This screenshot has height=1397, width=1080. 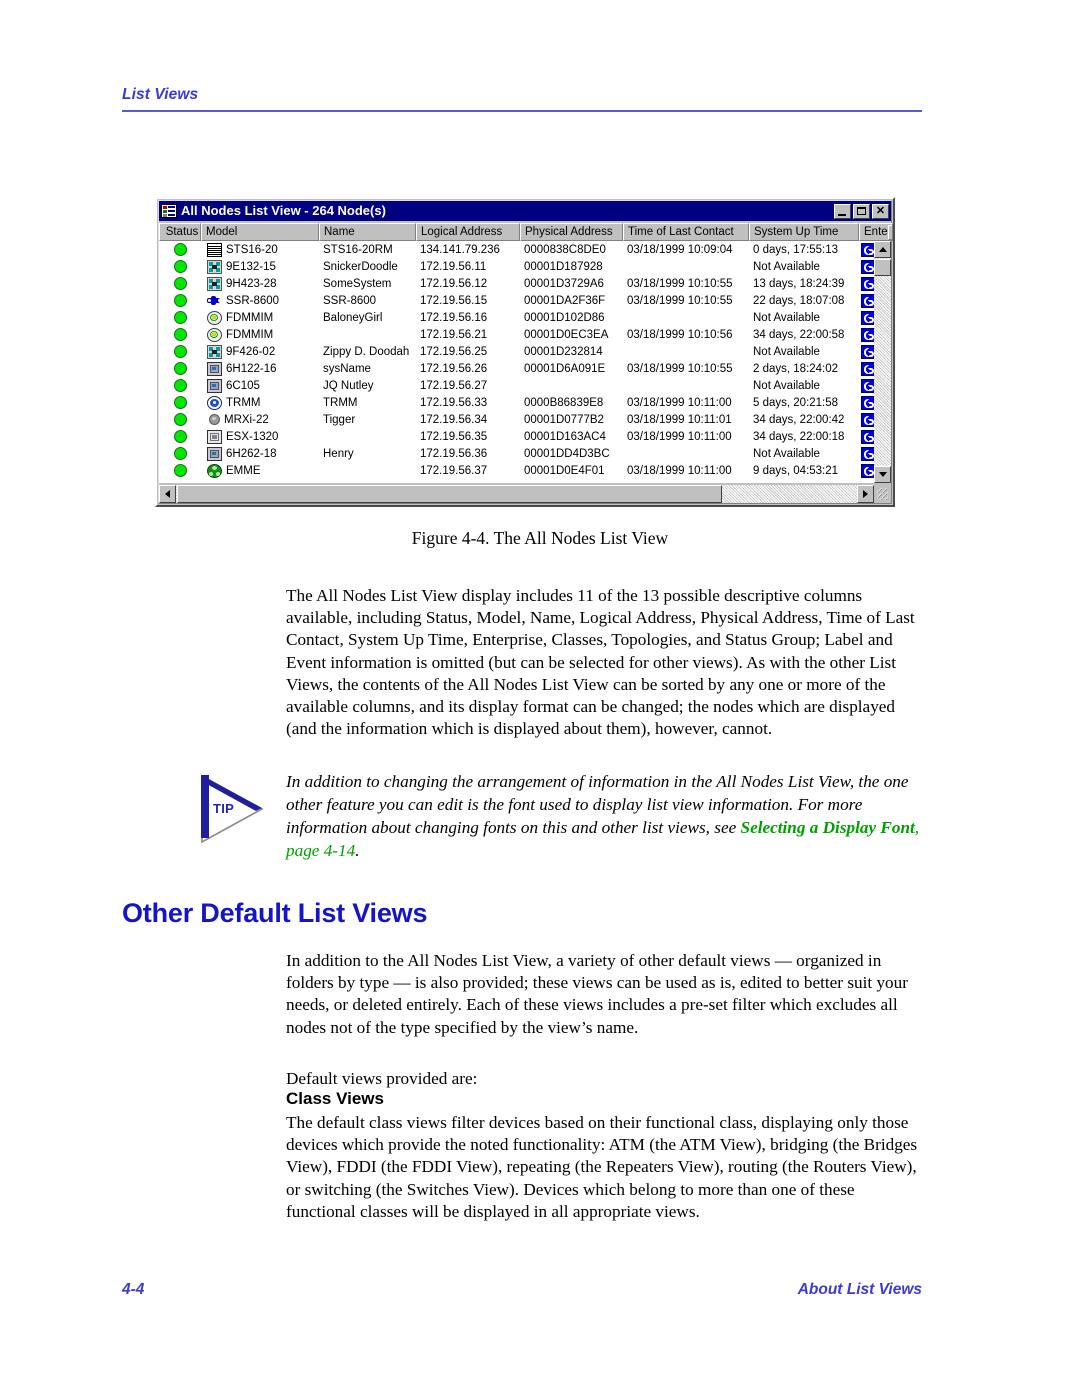 I want to click on column-header-name: Name, so click(x=367, y=232).